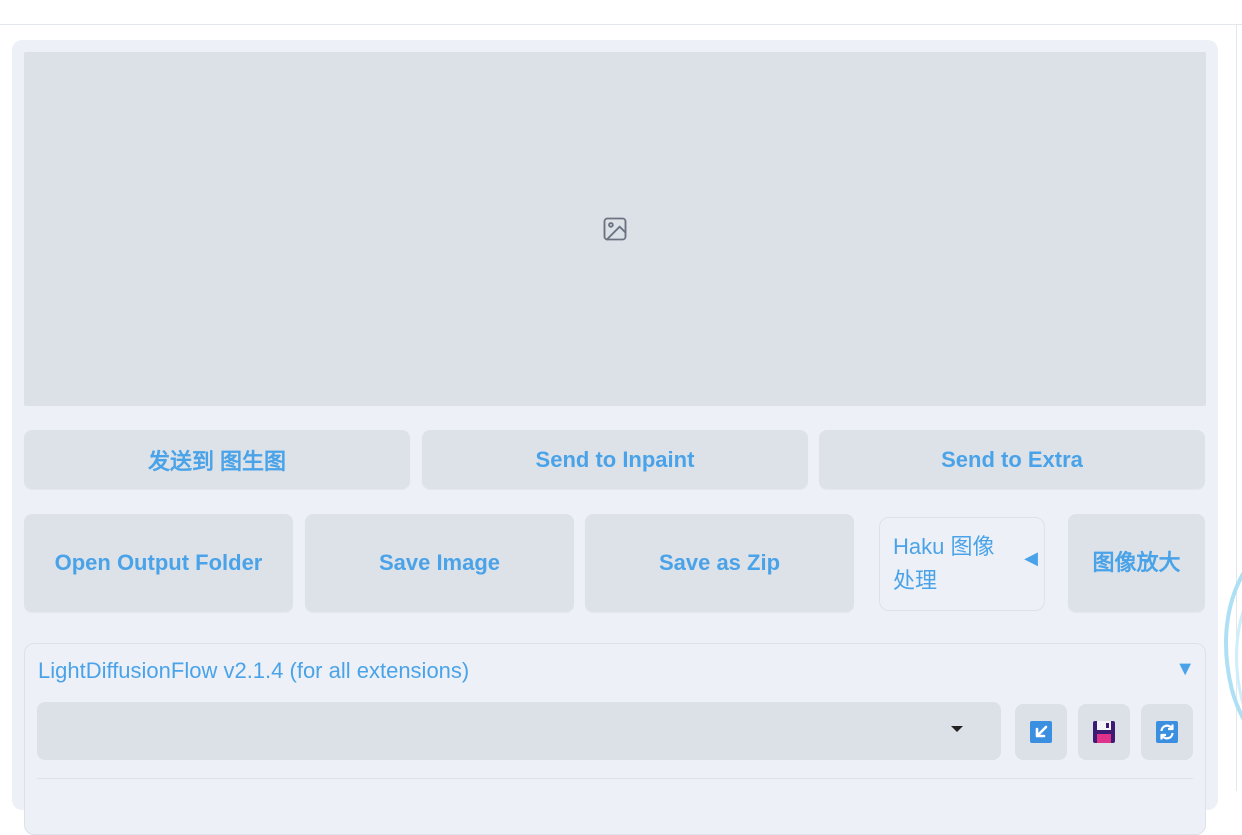 The height and width of the screenshot is (835, 1242). What do you see at coordinates (615, 778) in the screenshot?
I see `section-divider` at bounding box center [615, 778].